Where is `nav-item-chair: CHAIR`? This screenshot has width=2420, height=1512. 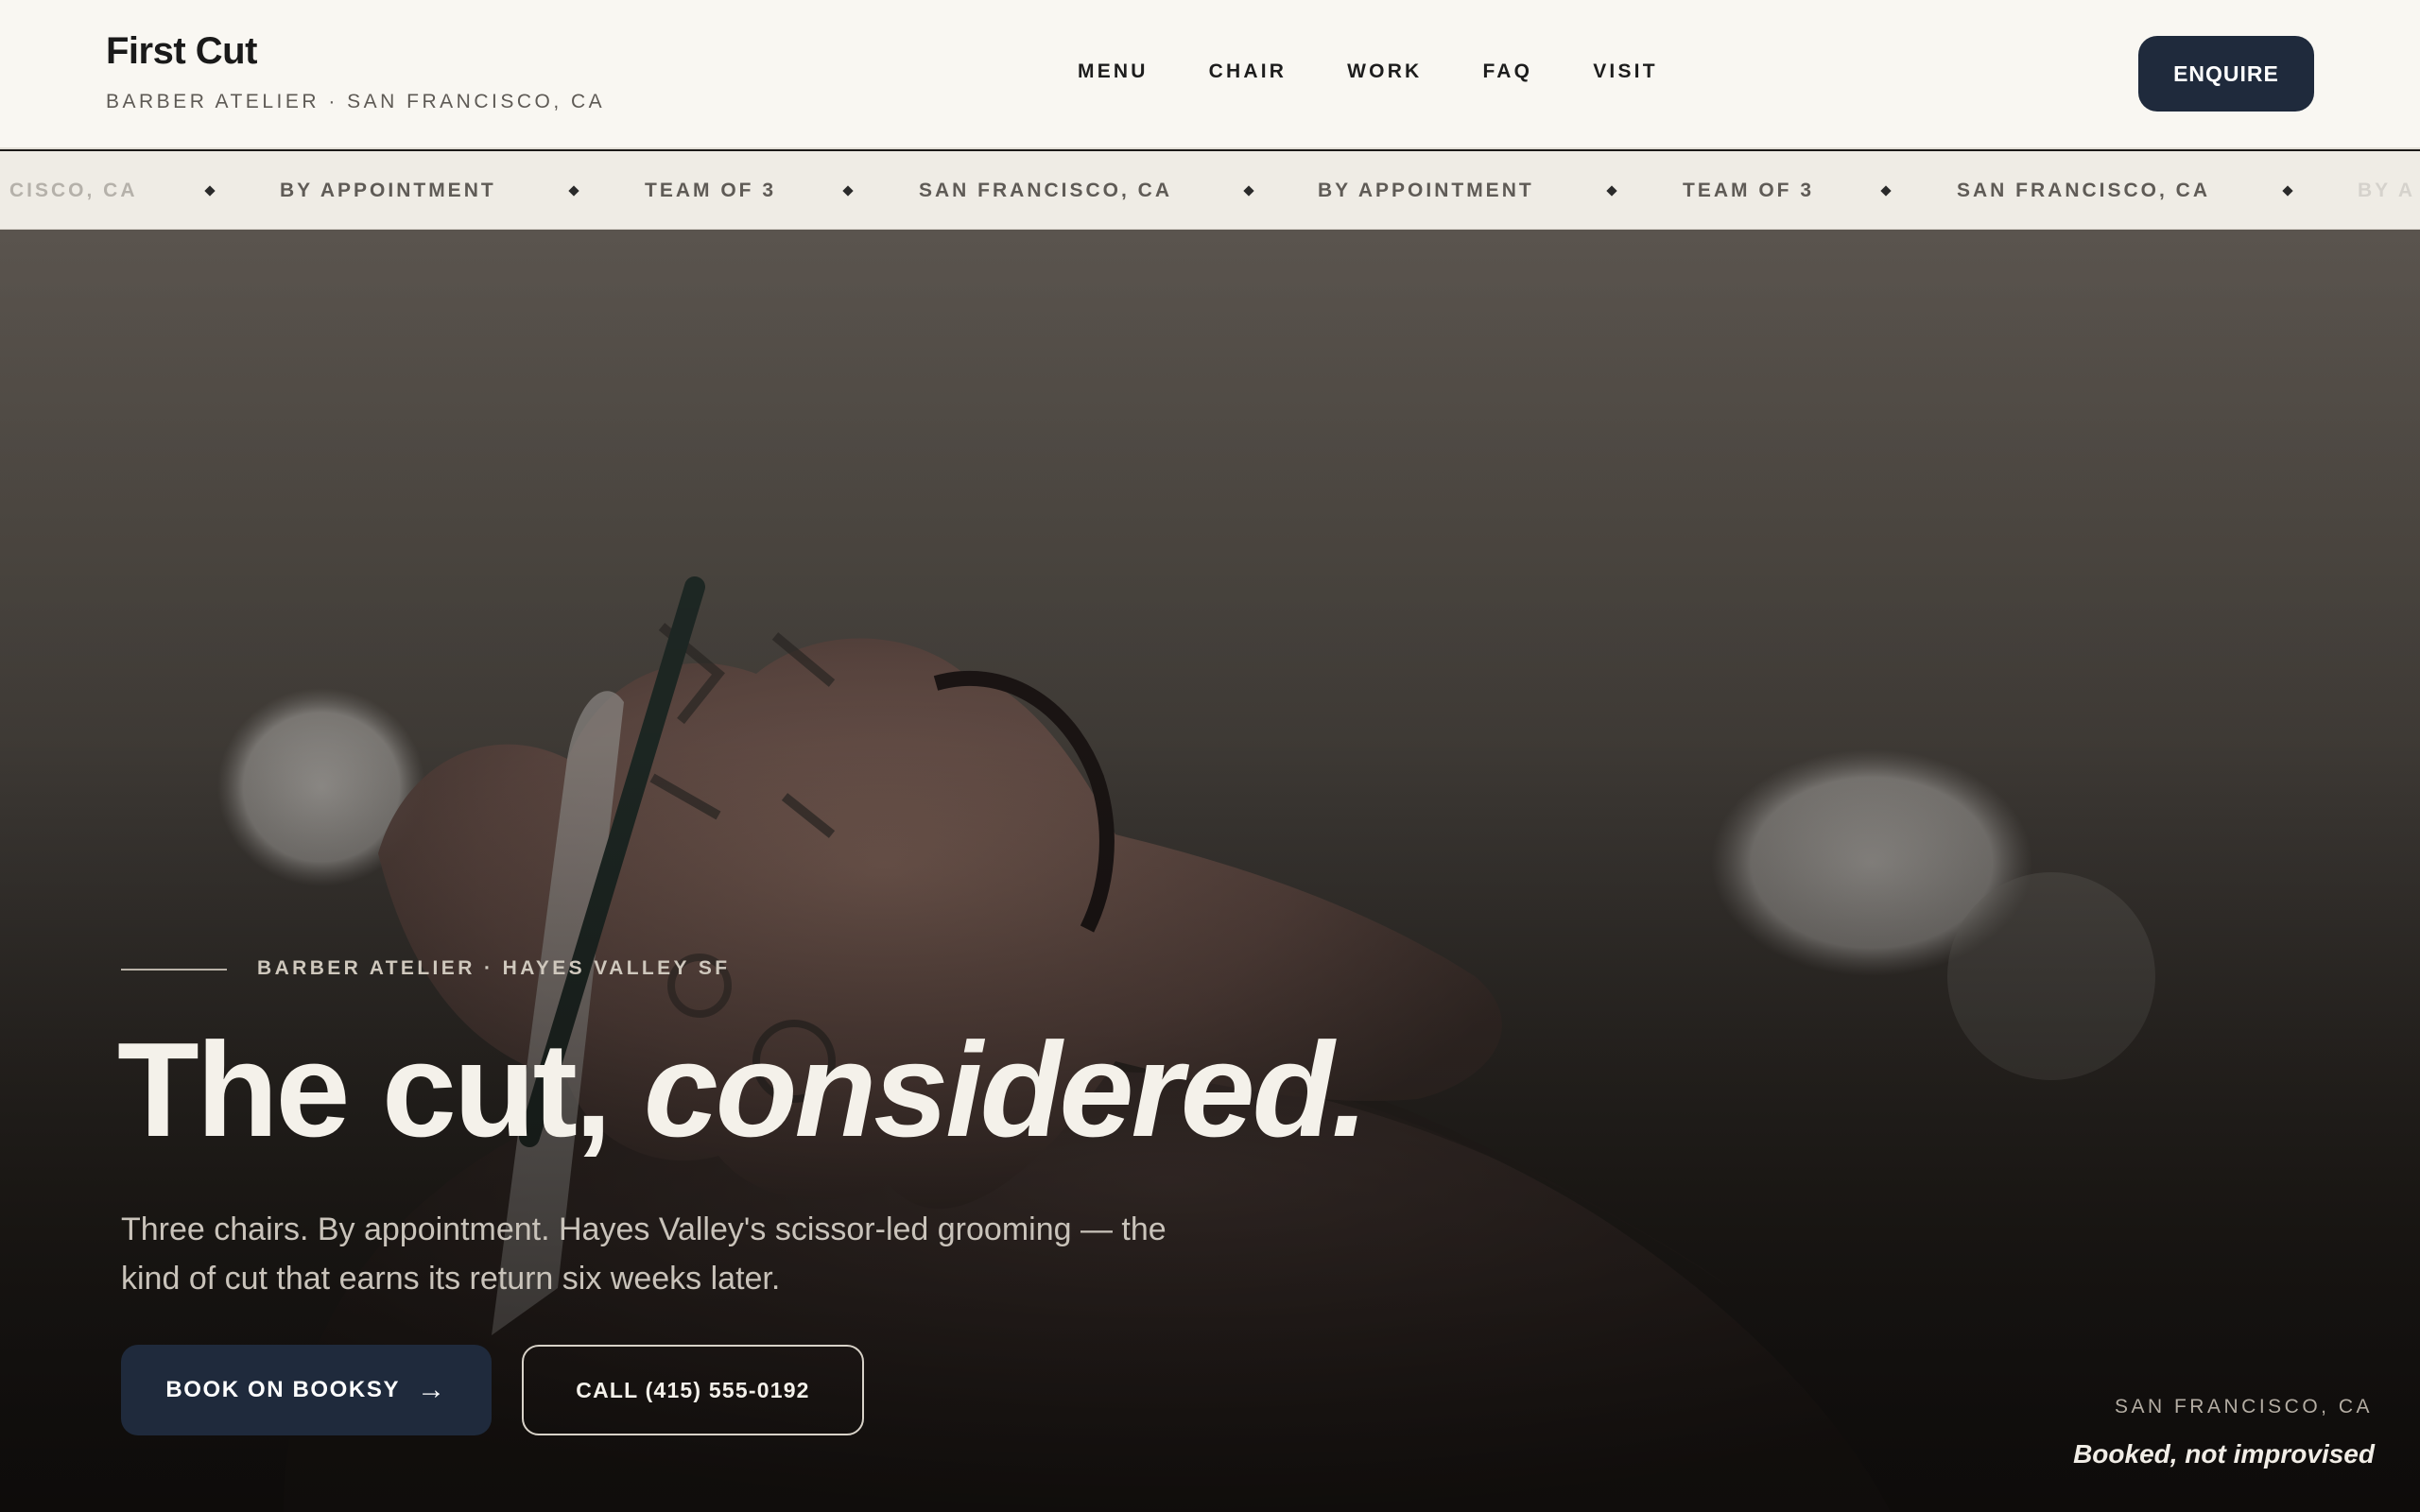
nav-item-chair: CHAIR is located at coordinates (1248, 71).